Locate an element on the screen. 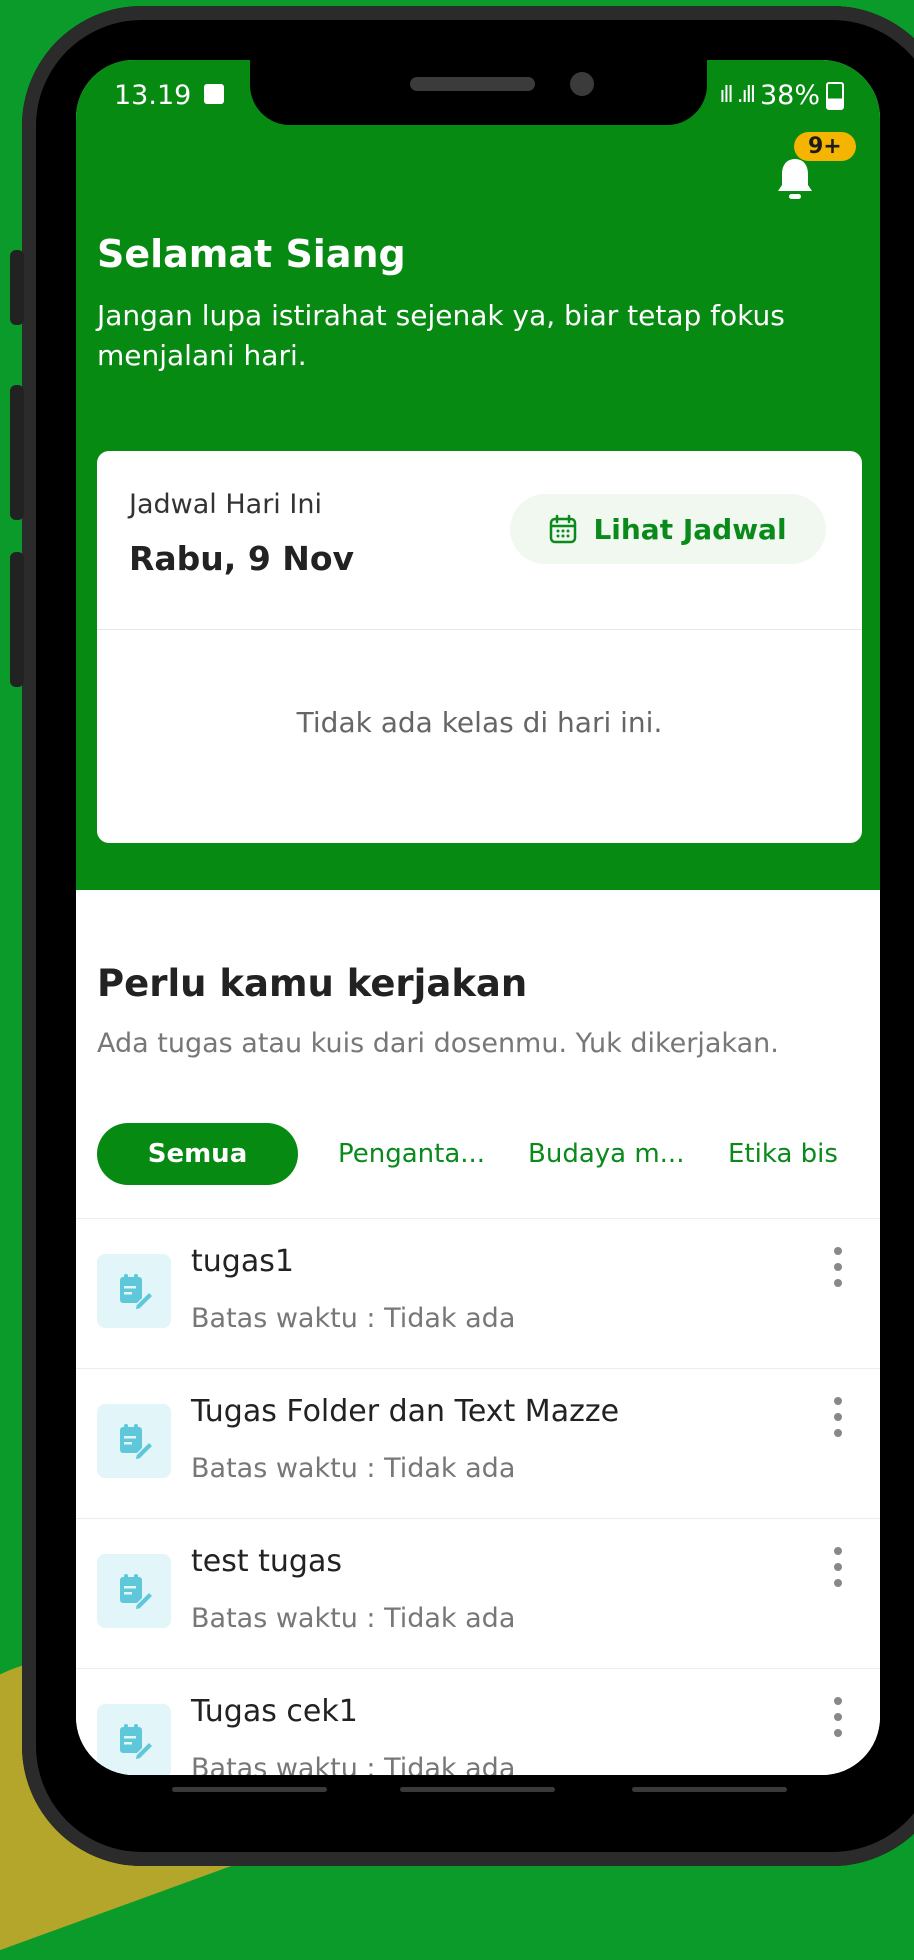 This screenshot has height=1960, width=914. bell-icon is located at coordinates (795, 179).